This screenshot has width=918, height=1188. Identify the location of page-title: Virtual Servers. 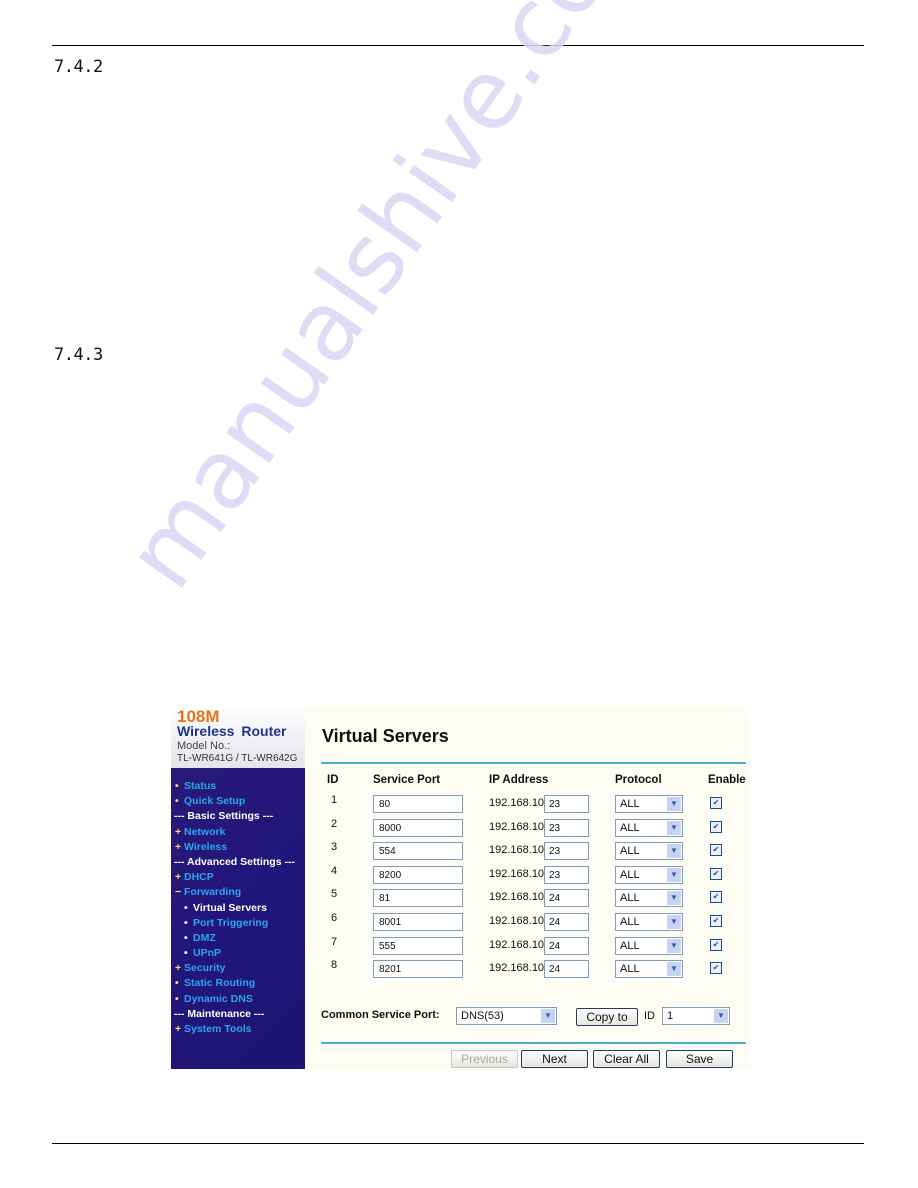
(385, 736).